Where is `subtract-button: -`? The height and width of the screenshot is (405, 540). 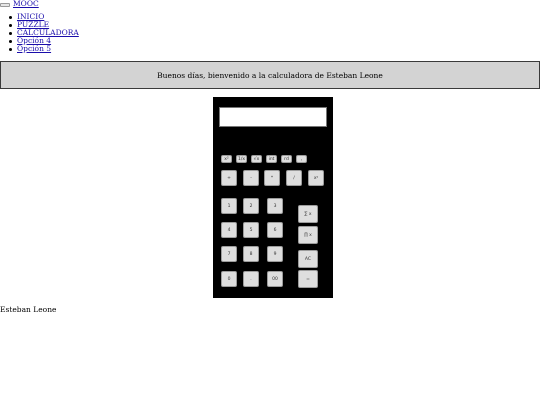 subtract-button: - is located at coordinates (251, 178).